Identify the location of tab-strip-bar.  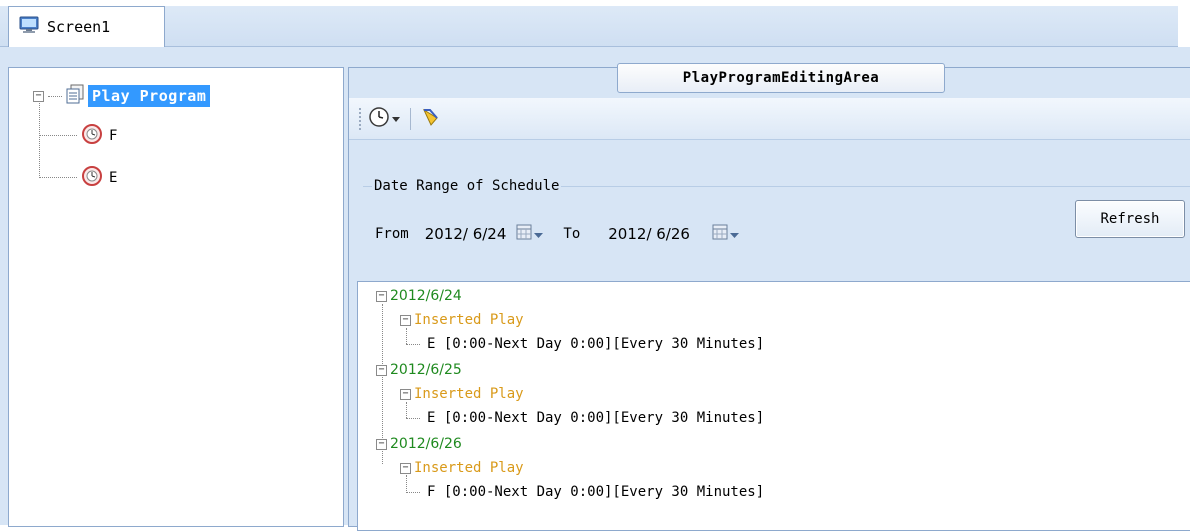
(589, 26).